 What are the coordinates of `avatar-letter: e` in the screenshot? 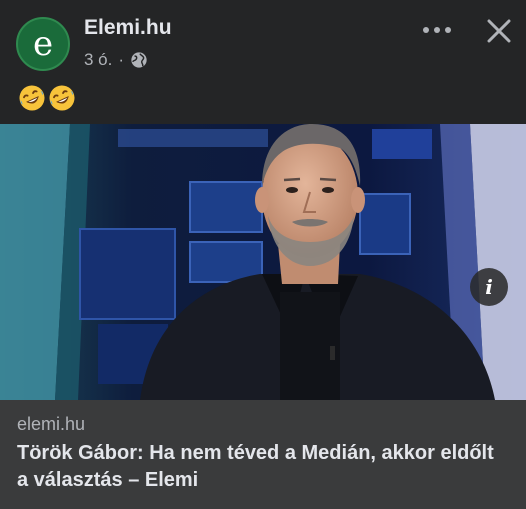 It's located at (43, 44).